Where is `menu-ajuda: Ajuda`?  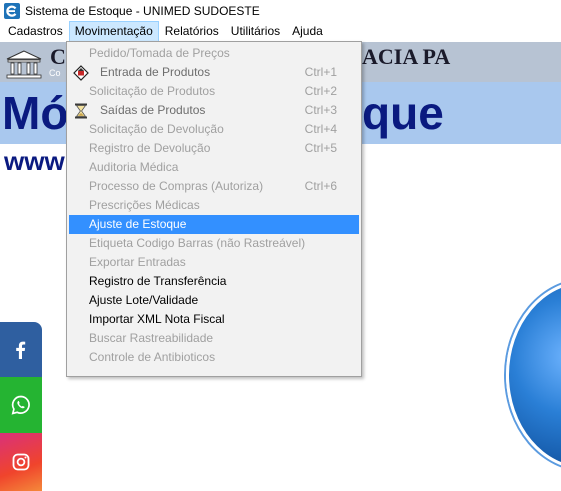
menu-ajuda: Ajuda is located at coordinates (307, 32).